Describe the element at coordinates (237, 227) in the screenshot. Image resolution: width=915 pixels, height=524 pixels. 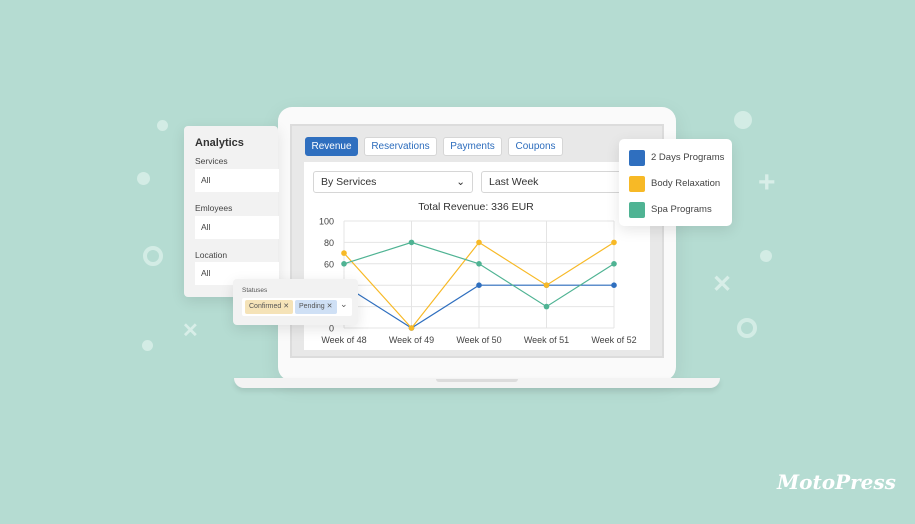
I see `employees-field: All` at that location.